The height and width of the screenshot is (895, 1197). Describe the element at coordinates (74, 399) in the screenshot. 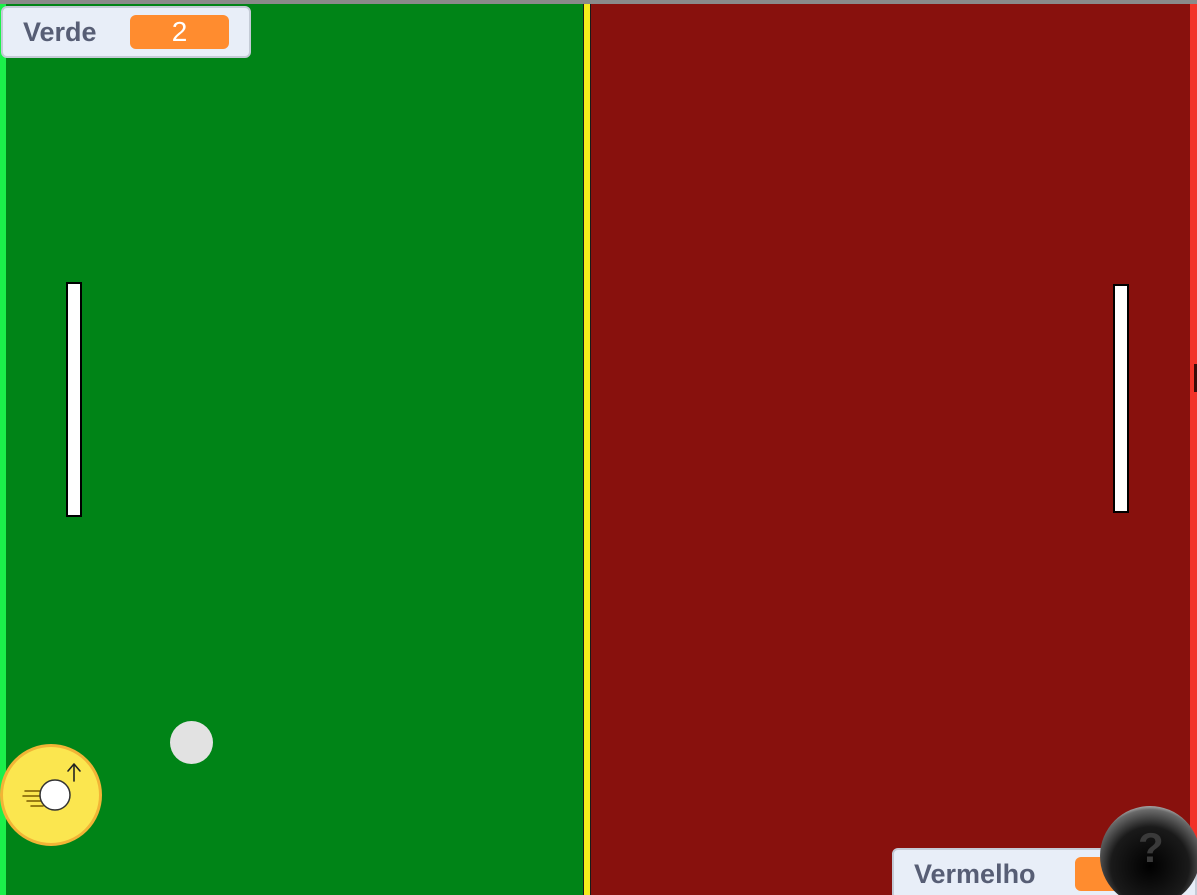

I see `green-paddle` at that location.